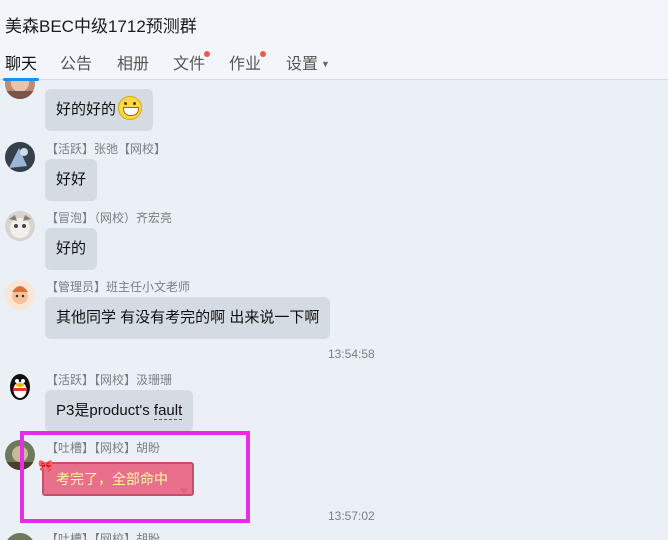 This screenshot has width=668, height=540. Describe the element at coordinates (351, 354) in the screenshot. I see `timestamp: 13:54:58` at that location.